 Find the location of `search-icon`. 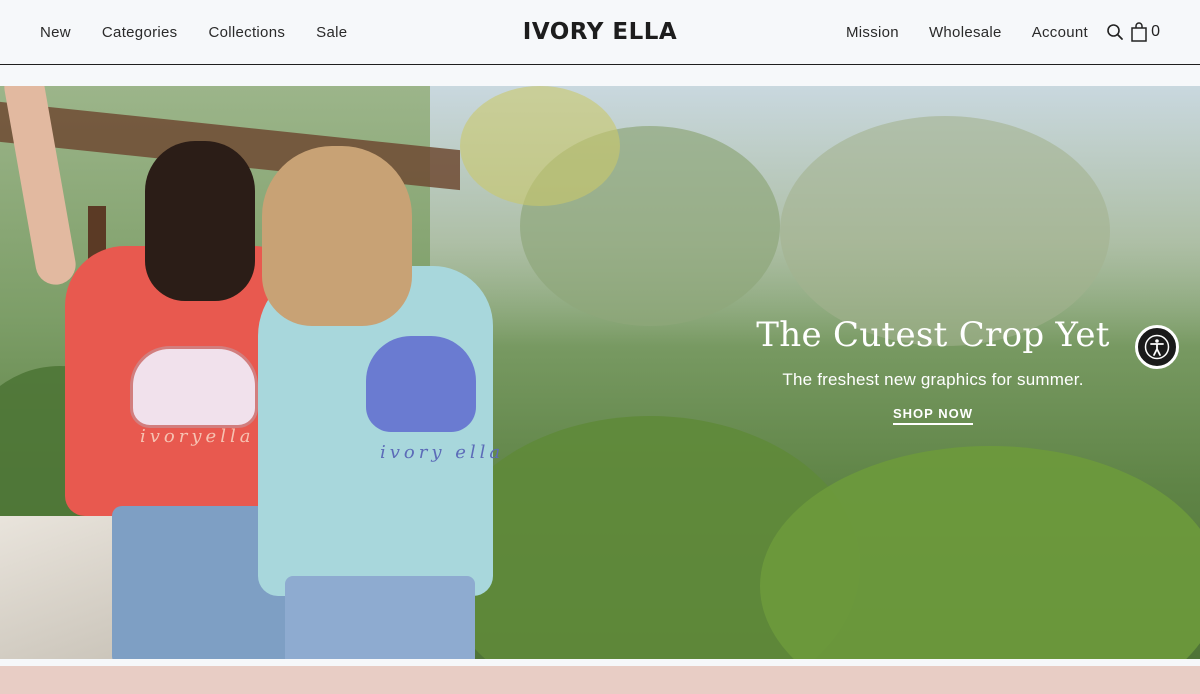

search-icon is located at coordinates (1115, 32).